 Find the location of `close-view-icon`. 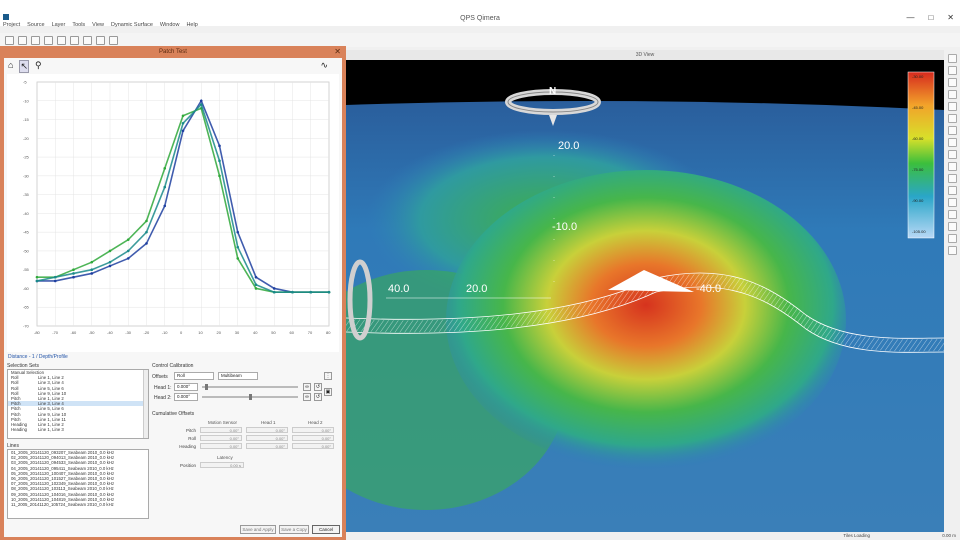

close-view-icon is located at coordinates (952, 58).